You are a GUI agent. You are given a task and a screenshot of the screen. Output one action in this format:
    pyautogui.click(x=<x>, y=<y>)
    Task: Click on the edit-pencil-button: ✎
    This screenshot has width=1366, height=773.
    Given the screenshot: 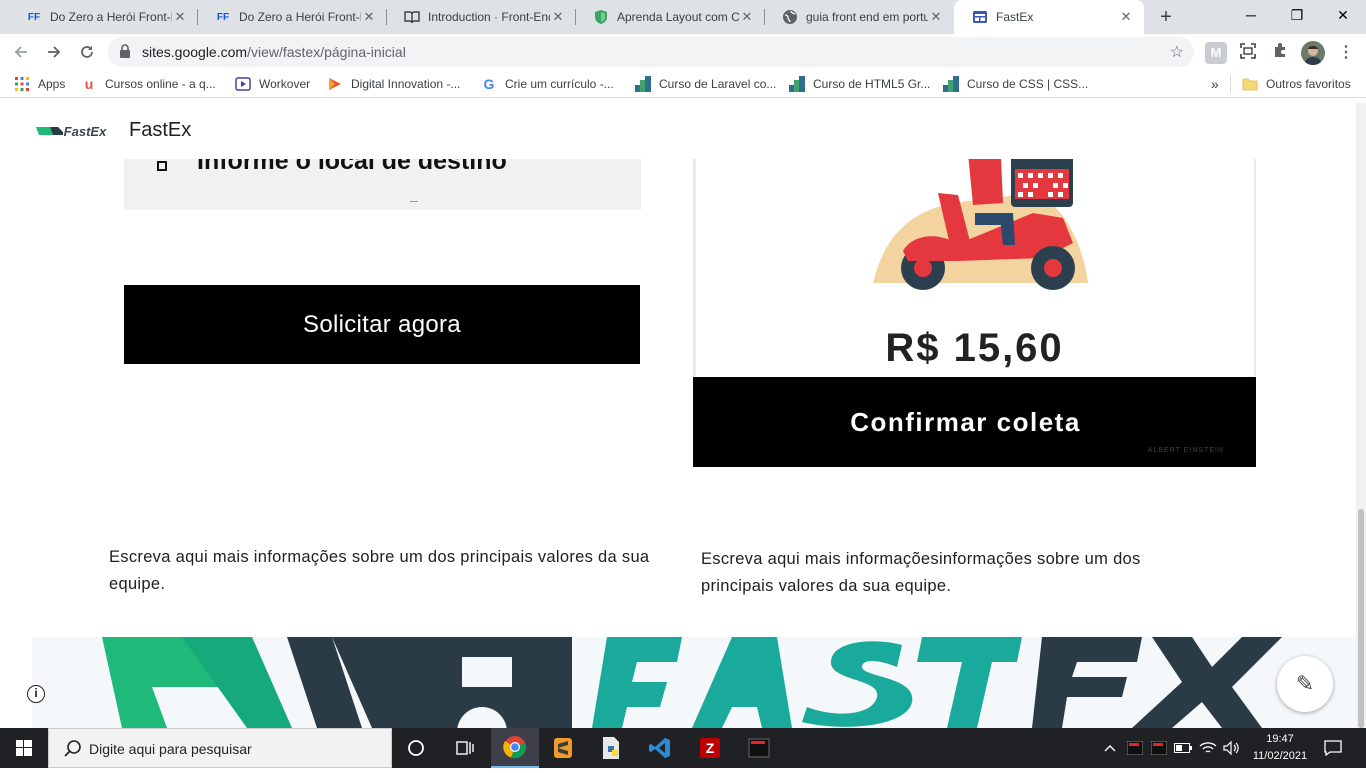 What is the action you would take?
    pyautogui.click(x=1305, y=684)
    